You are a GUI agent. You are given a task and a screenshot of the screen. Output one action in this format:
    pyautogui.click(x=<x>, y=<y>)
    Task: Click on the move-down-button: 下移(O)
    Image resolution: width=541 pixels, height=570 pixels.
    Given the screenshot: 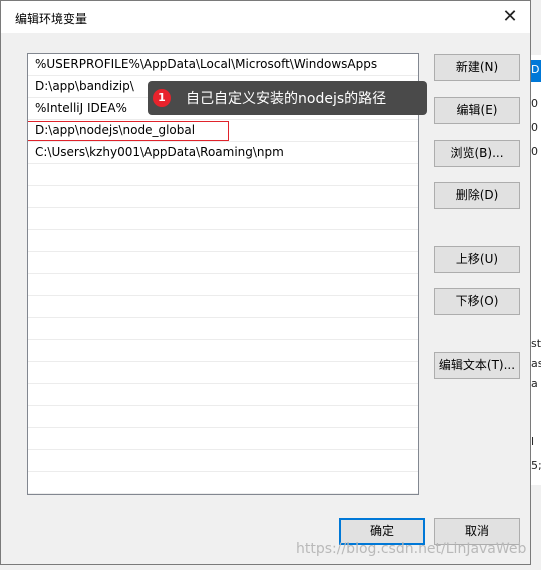 What is the action you would take?
    pyautogui.click(x=477, y=301)
    